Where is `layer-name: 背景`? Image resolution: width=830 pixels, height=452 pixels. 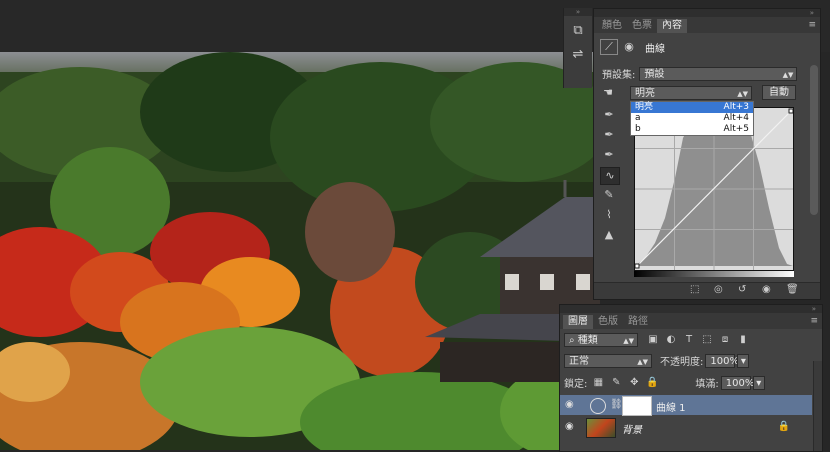 layer-name: 背景 is located at coordinates (632, 430).